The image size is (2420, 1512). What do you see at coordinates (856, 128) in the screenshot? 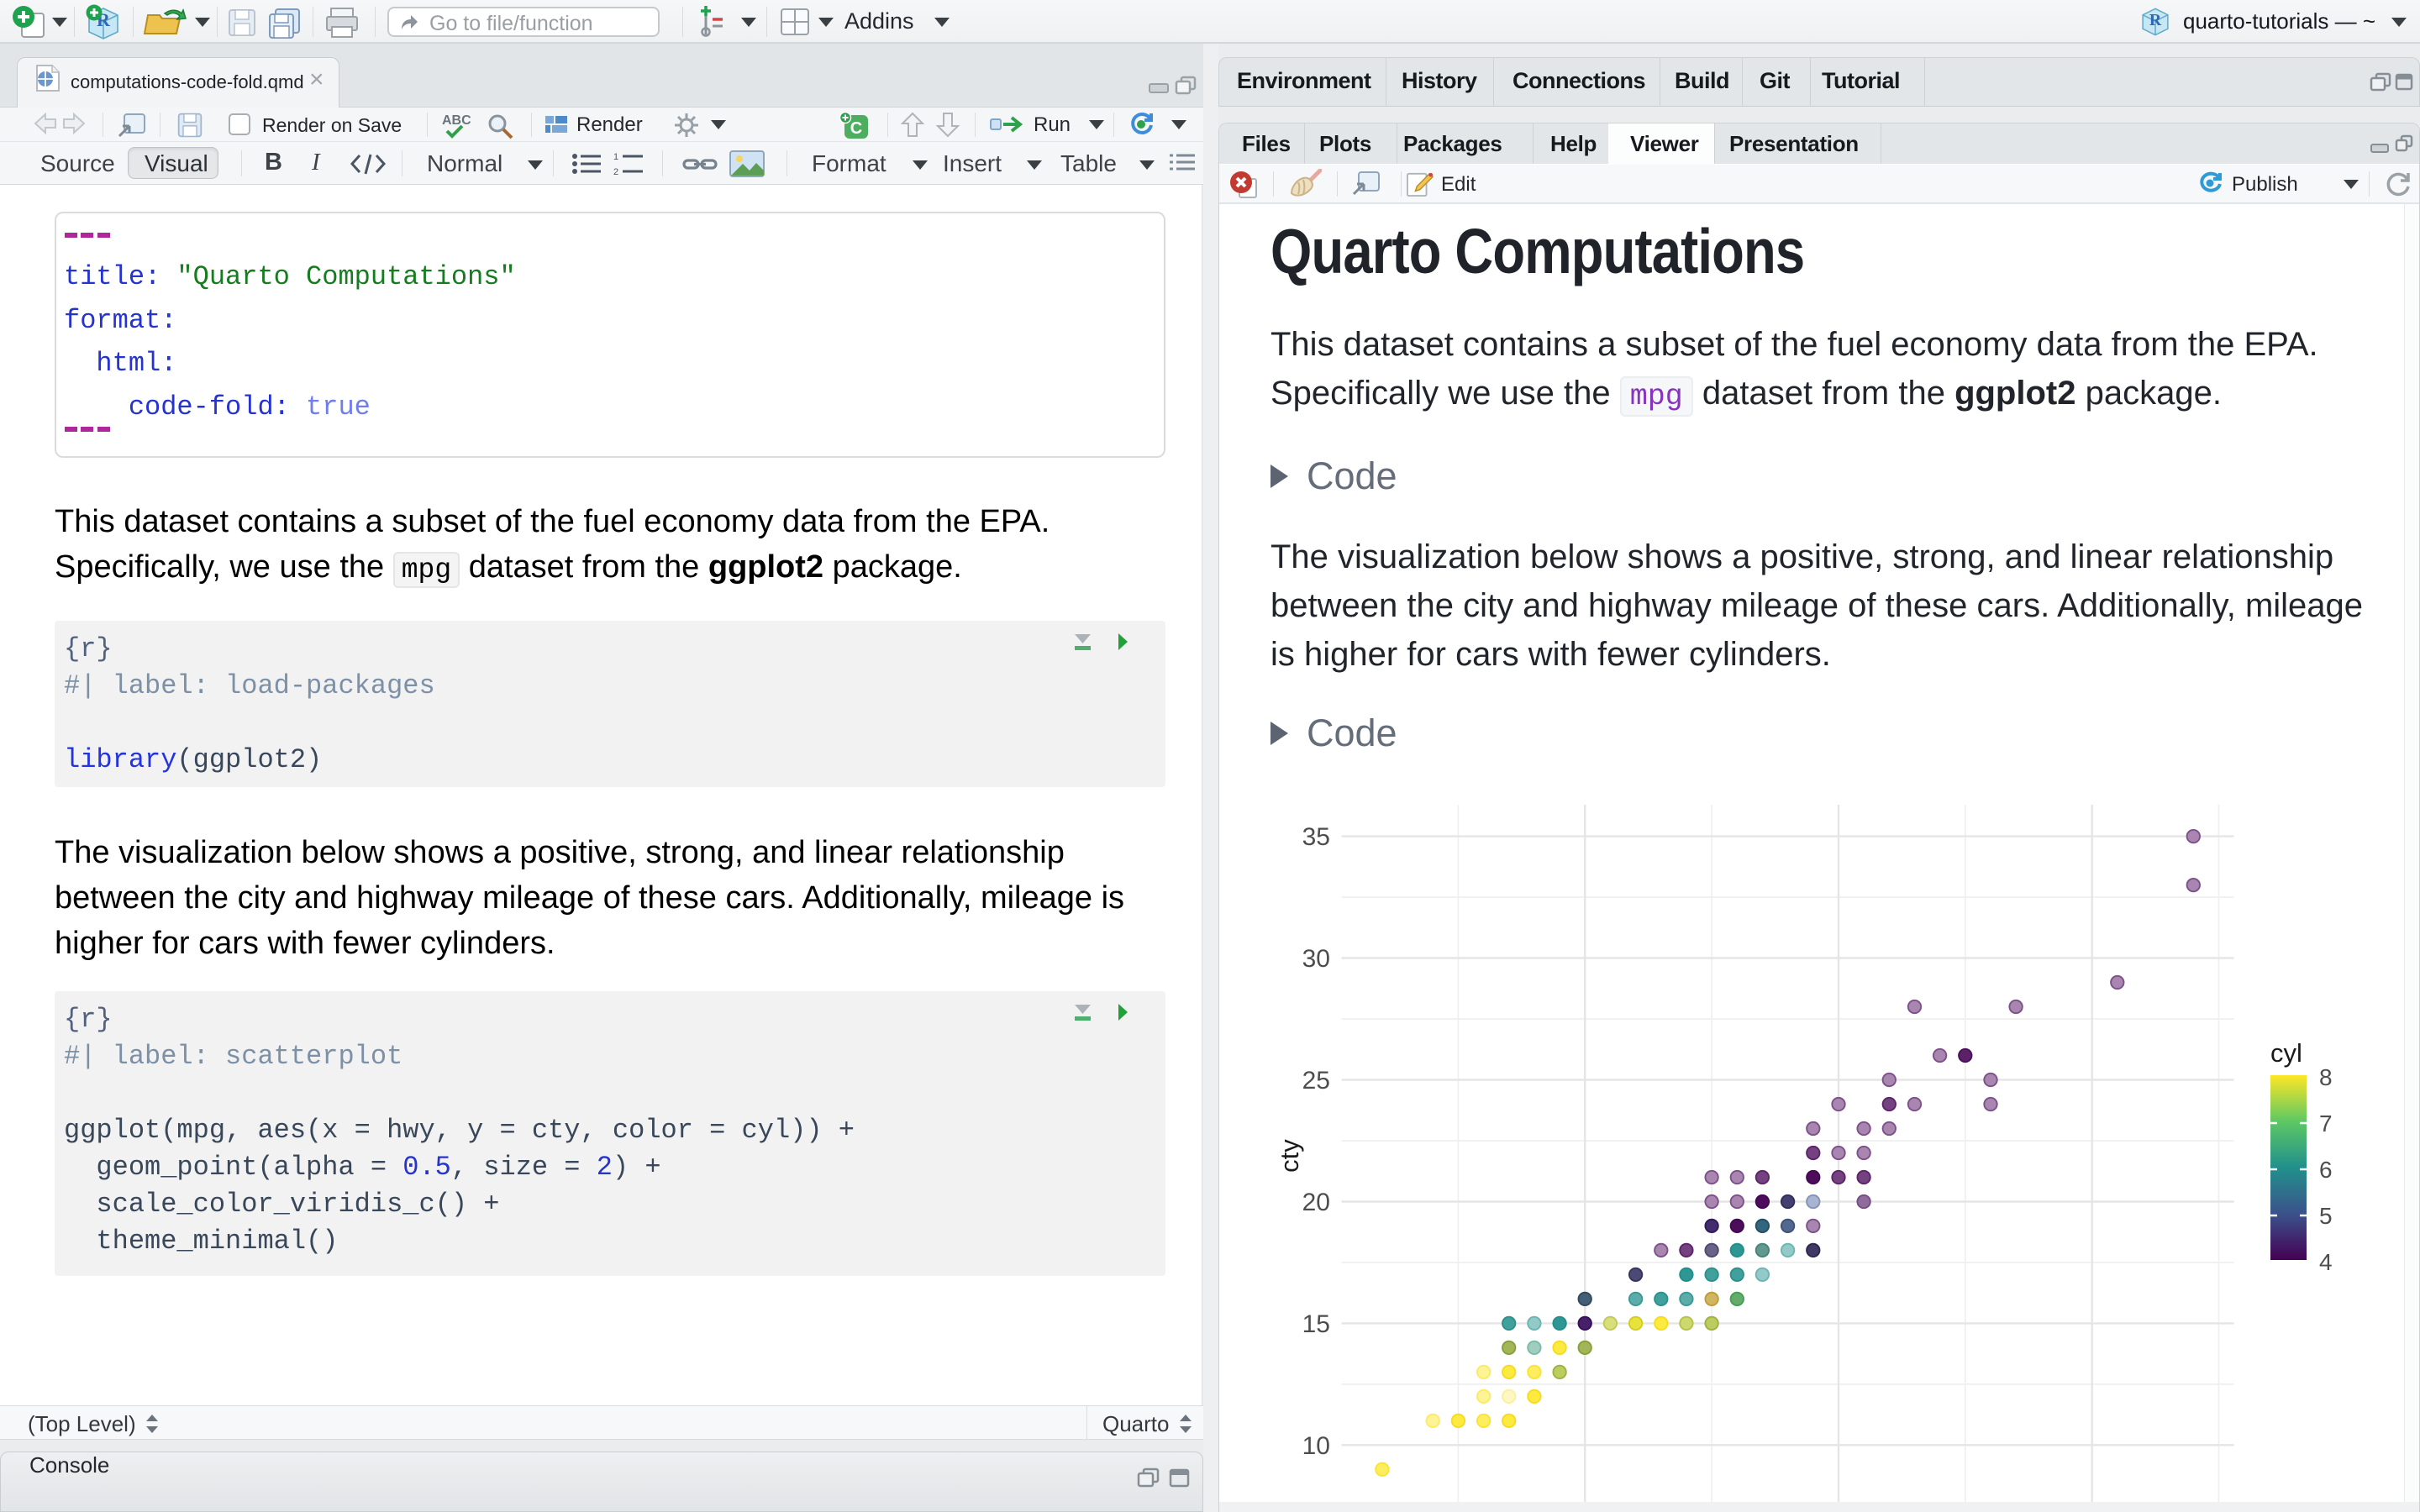
I see `svg-text: C` at bounding box center [856, 128].